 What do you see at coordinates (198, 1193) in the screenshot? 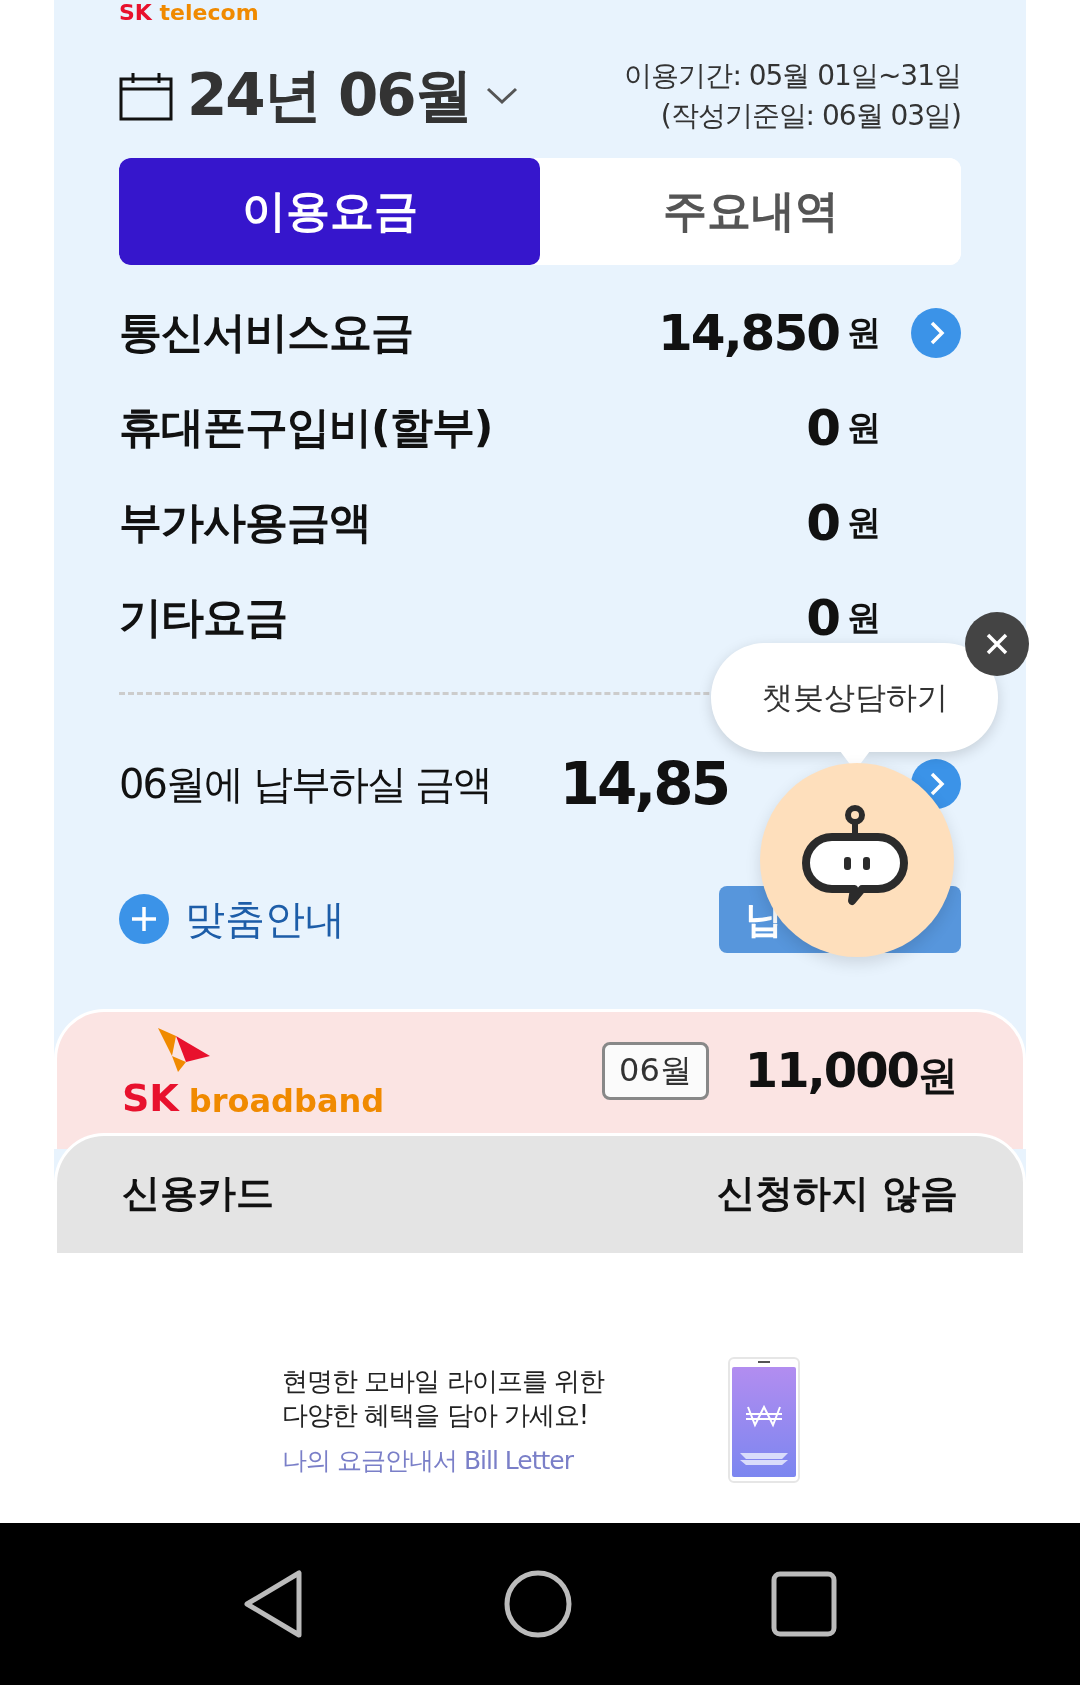
I see `payment-label: 신용카드` at bounding box center [198, 1193].